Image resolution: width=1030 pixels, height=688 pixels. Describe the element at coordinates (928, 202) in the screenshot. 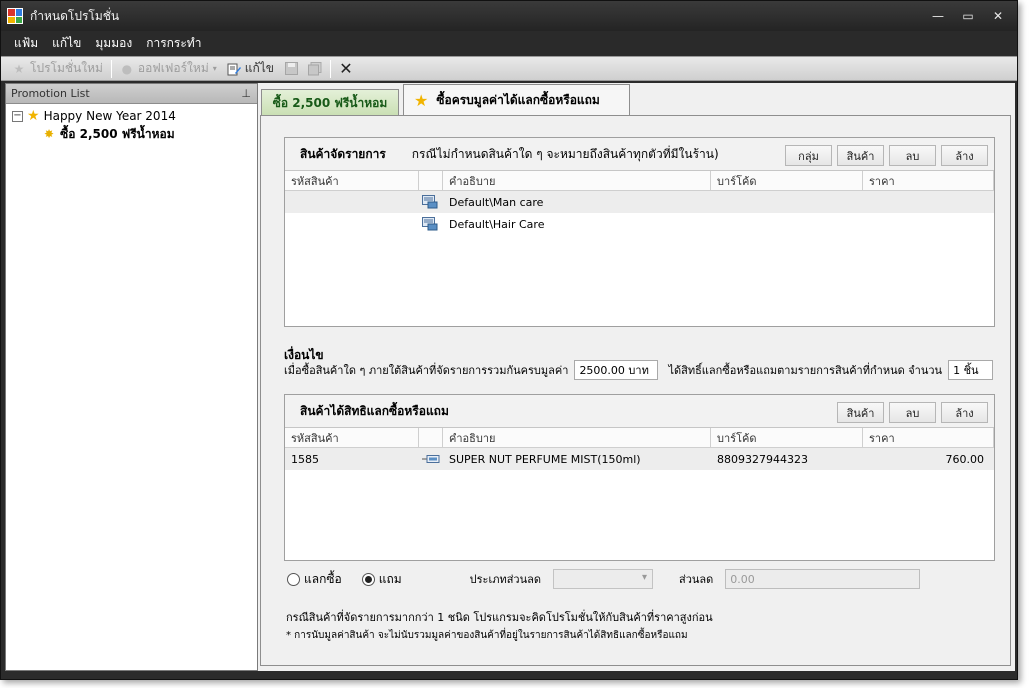

I see `cell-price` at that location.